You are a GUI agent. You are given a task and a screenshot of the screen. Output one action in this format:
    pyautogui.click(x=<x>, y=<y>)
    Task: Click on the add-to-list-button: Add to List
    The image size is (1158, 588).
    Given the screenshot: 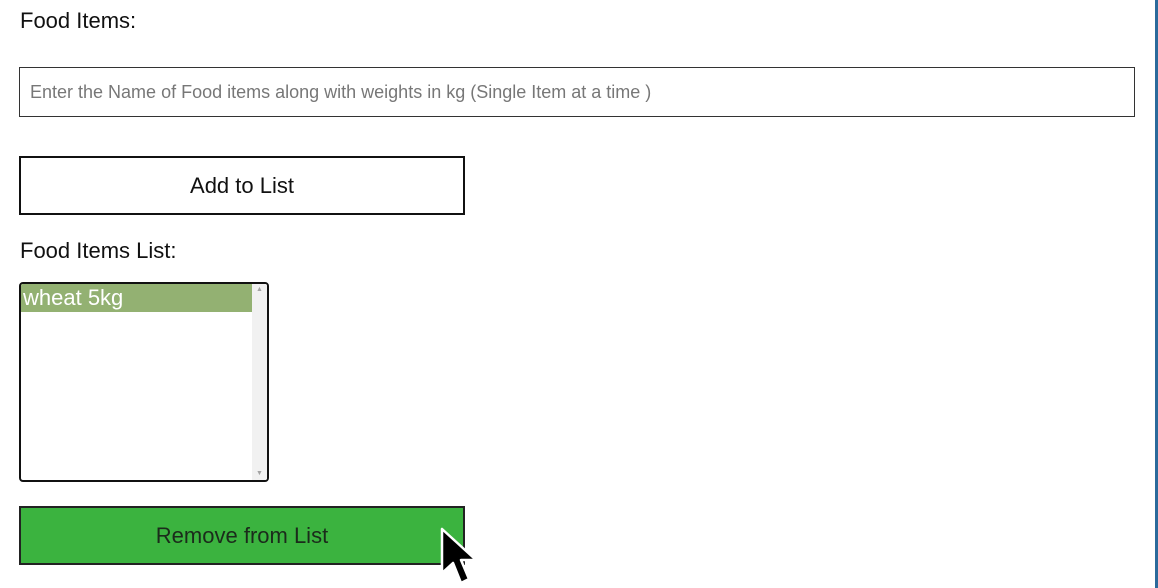 What is the action you would take?
    pyautogui.click(x=242, y=185)
    